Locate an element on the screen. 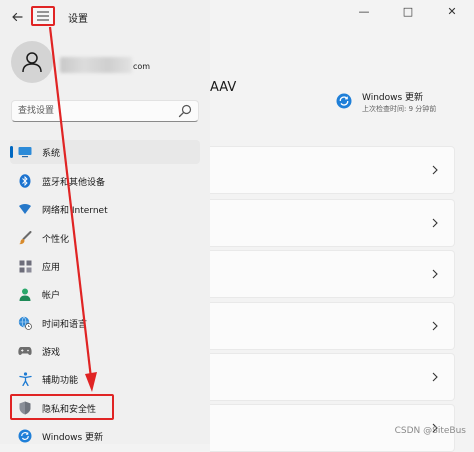  back-arrow-icon is located at coordinates (17, 17).